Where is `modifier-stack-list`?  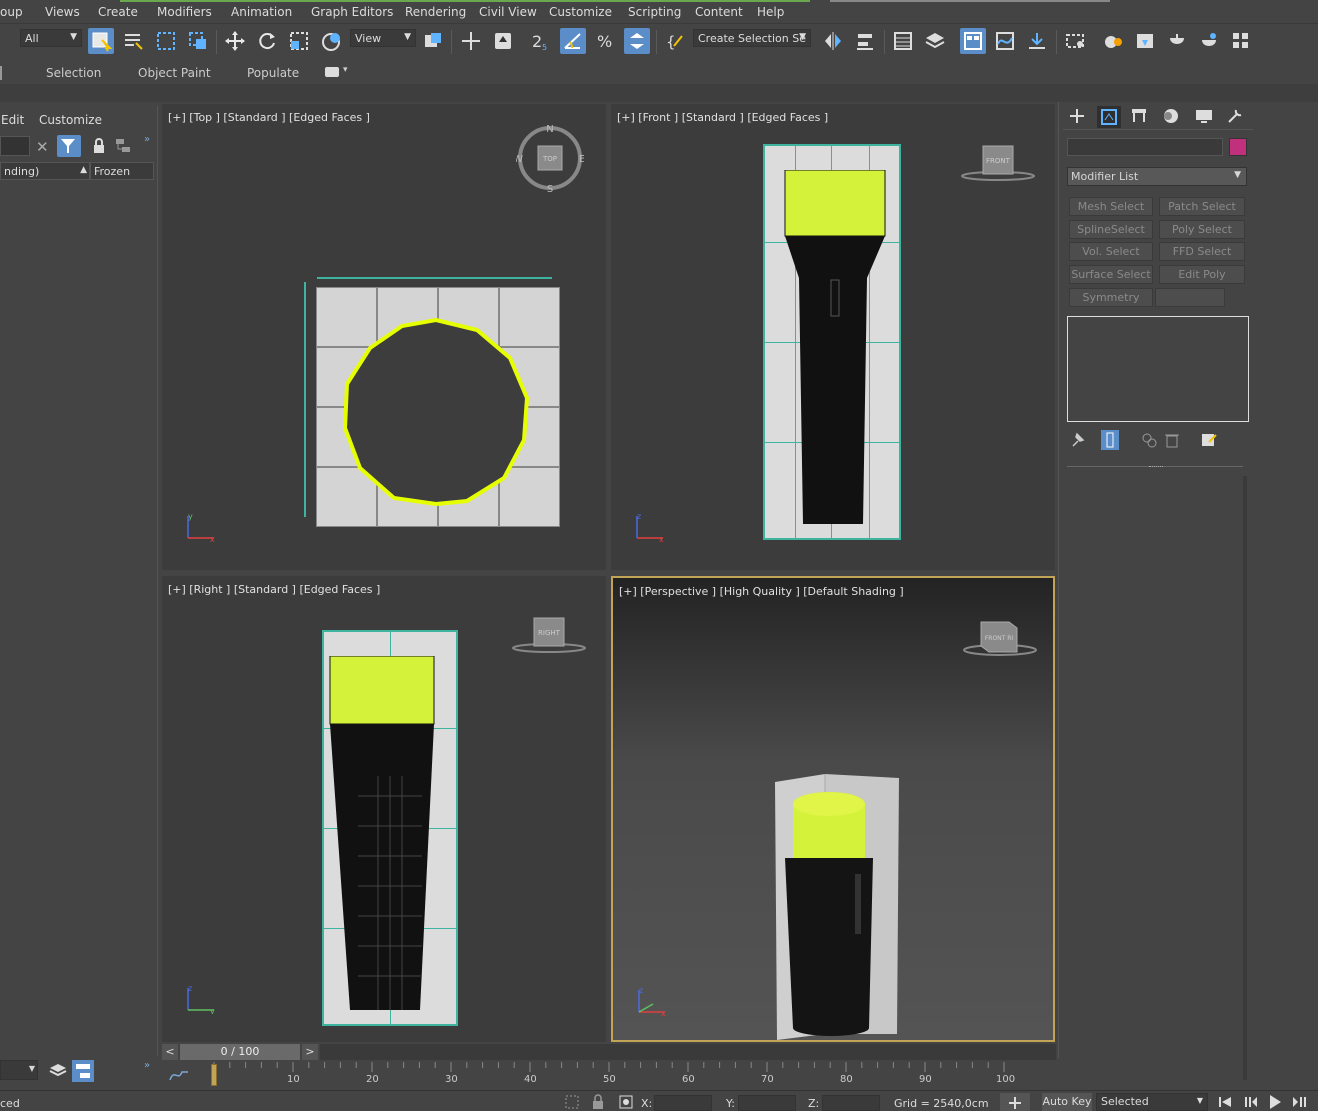
modifier-stack-list is located at coordinates (1158, 369).